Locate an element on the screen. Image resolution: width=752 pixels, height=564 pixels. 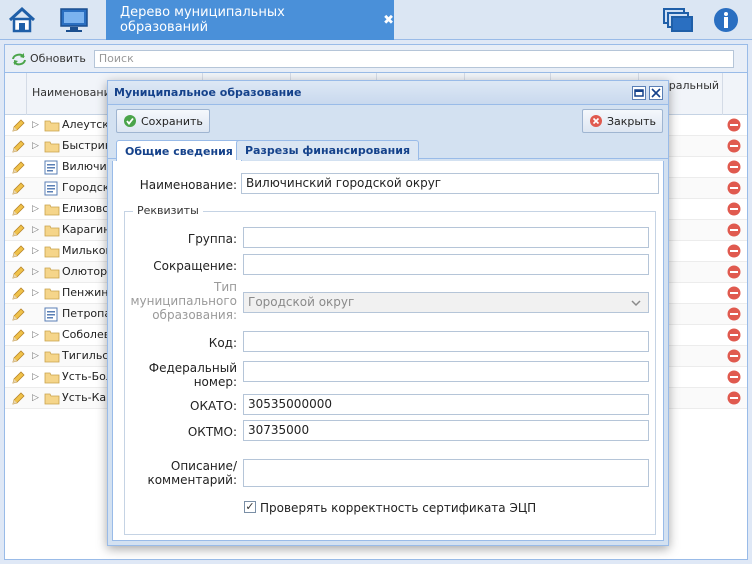
name-label: Наименование: is located at coordinates (188, 185).